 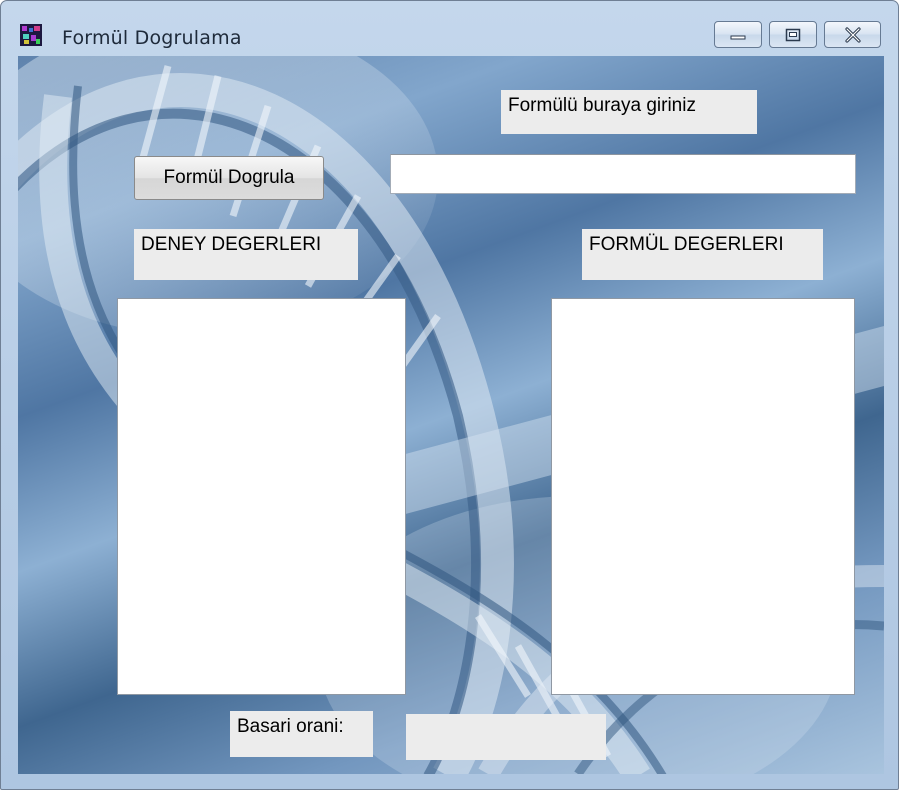 What do you see at coordinates (738, 34) in the screenshot?
I see `minimize-button` at bounding box center [738, 34].